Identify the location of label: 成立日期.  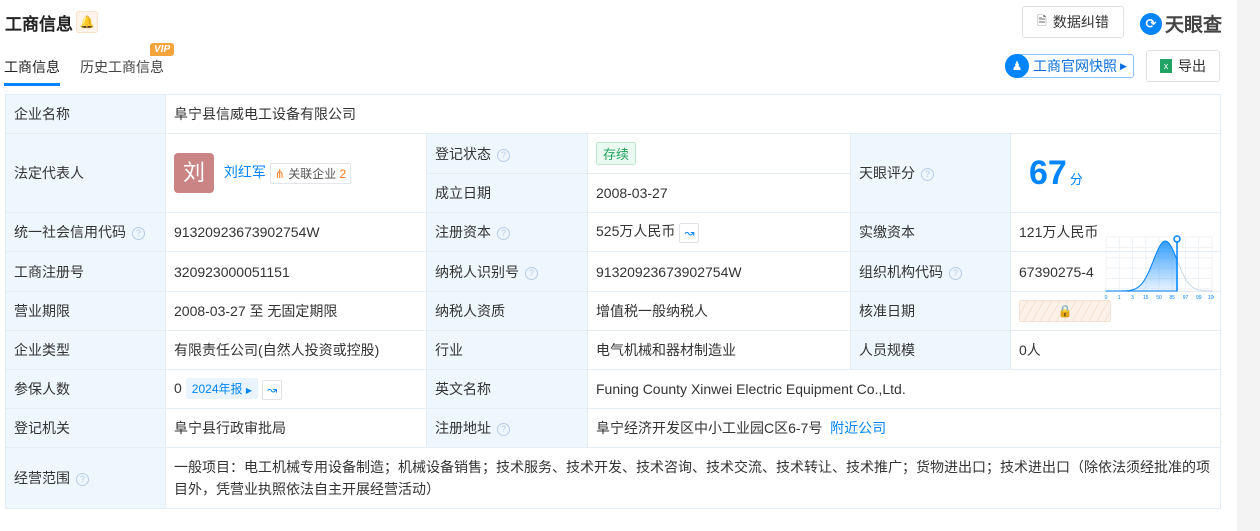
(507, 193).